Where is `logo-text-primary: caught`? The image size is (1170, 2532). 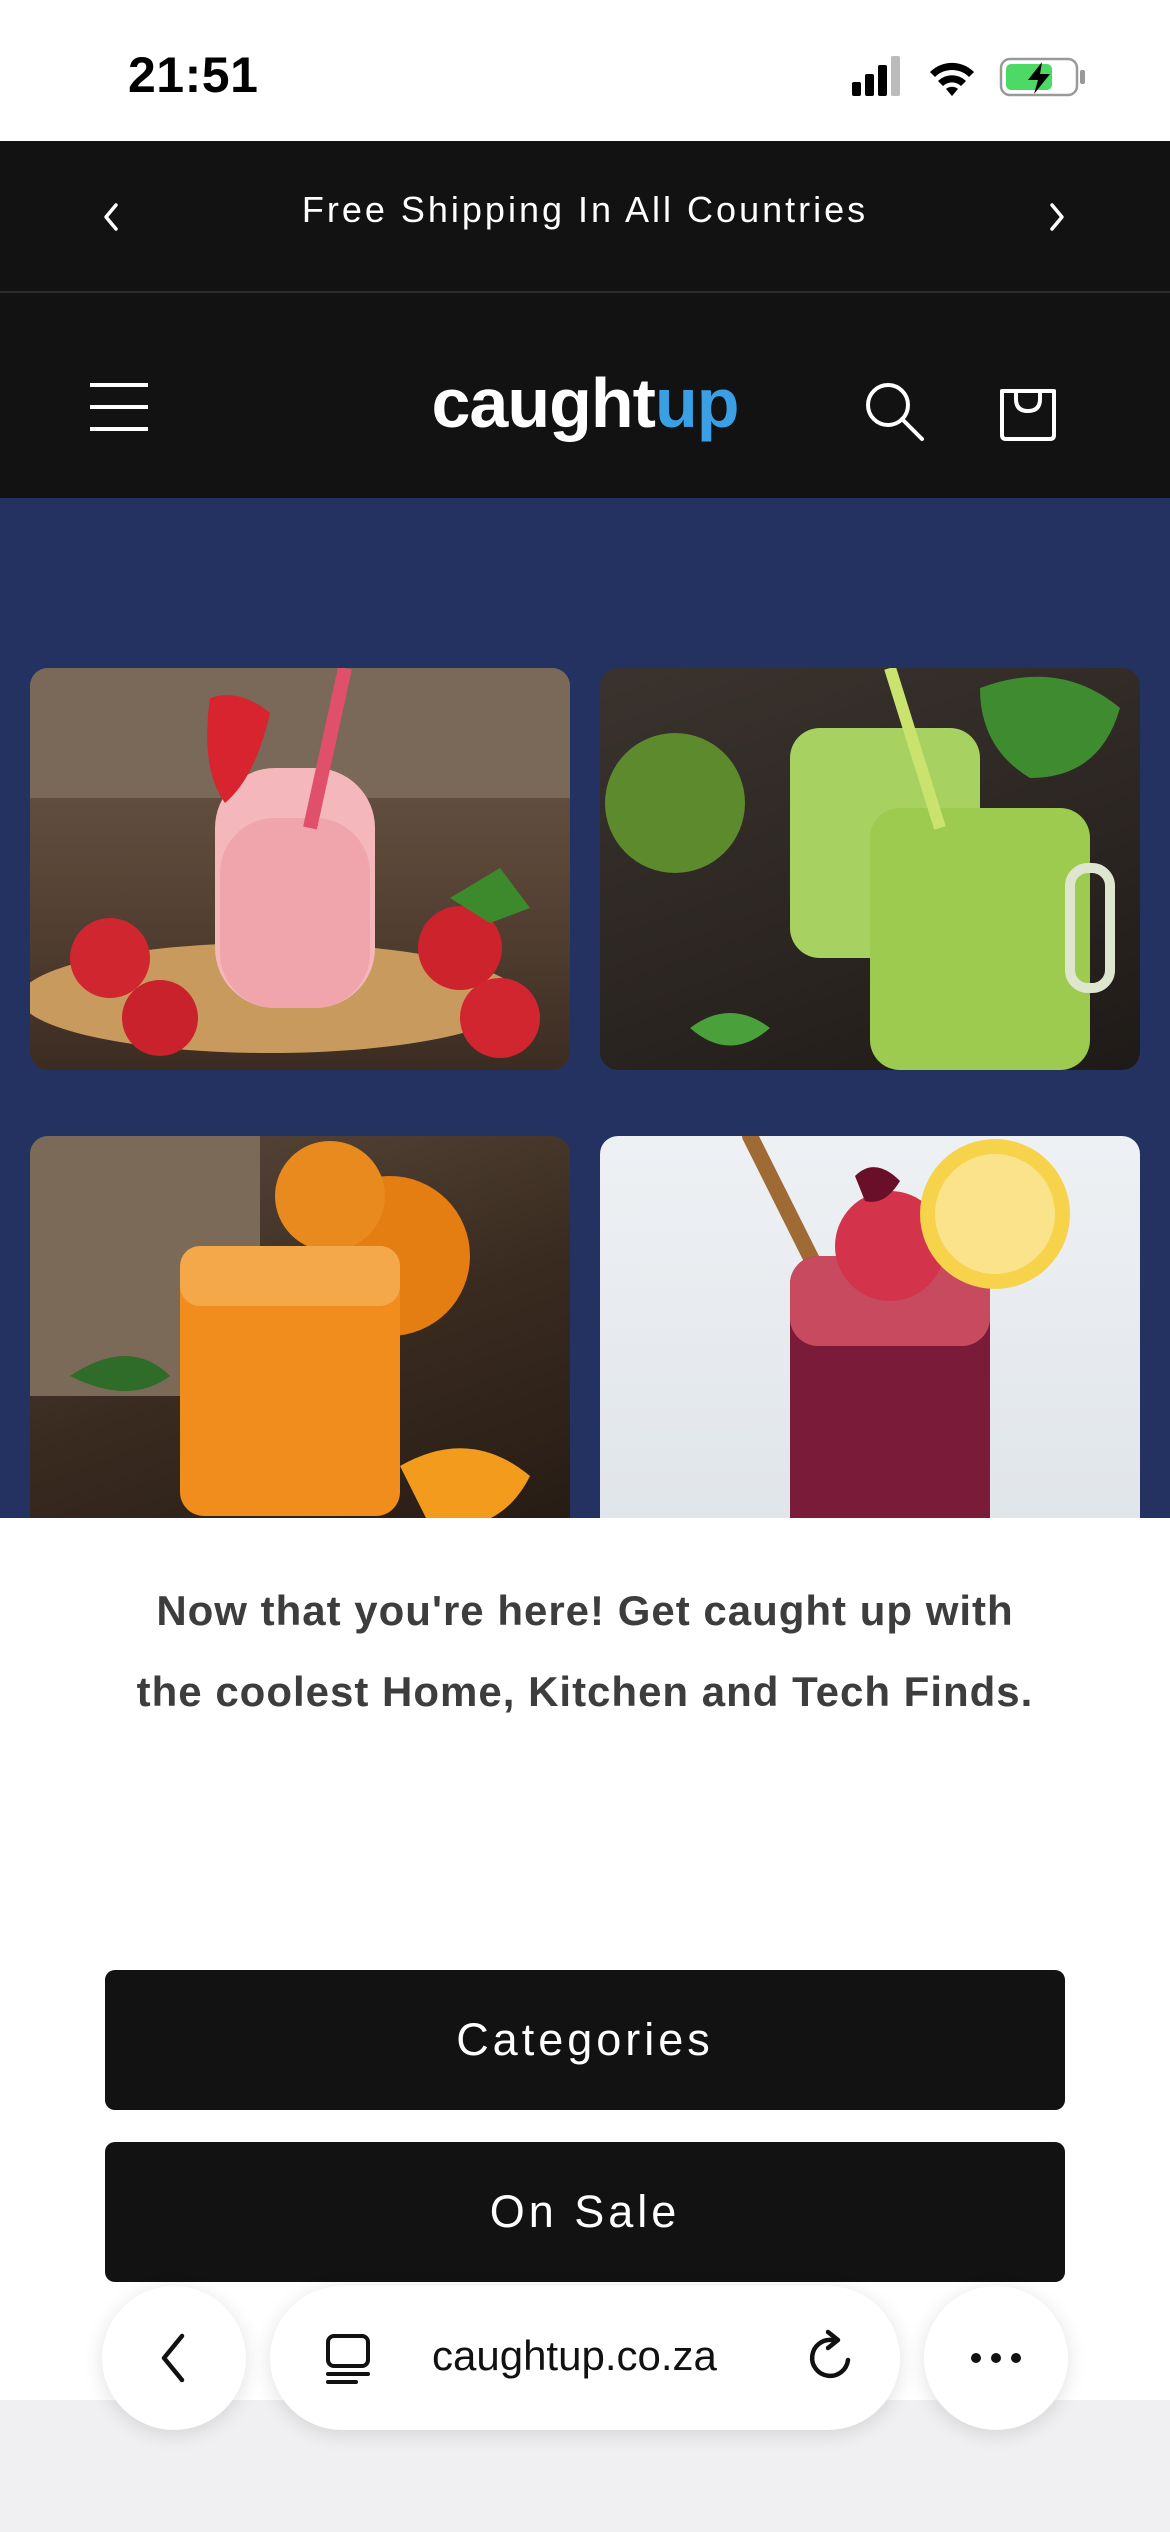 logo-text-primary: caught is located at coordinates (543, 403).